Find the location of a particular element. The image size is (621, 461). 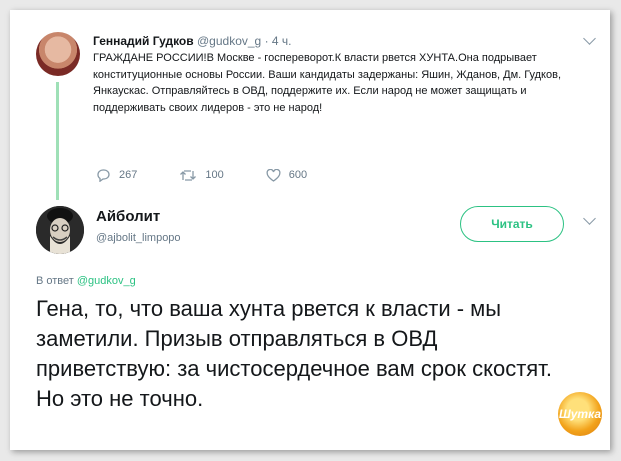

watermark-logo: Шутка is located at coordinates (580, 414).